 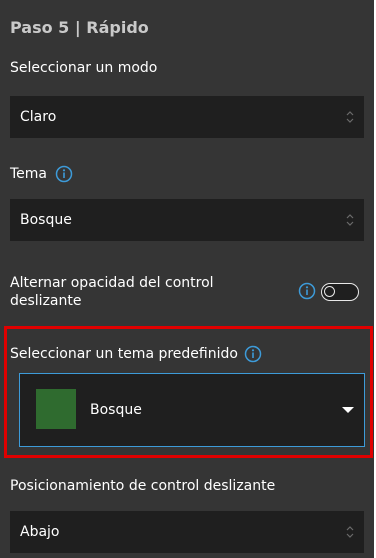 I want to click on slider-position-label: Posicionamiento de control deslizante, so click(x=143, y=486).